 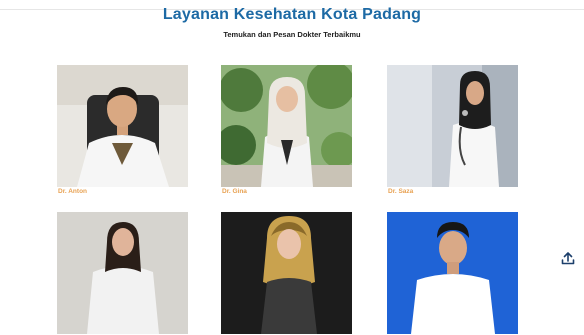 I want to click on doctor-name: Dr. Saza, so click(x=452, y=191).